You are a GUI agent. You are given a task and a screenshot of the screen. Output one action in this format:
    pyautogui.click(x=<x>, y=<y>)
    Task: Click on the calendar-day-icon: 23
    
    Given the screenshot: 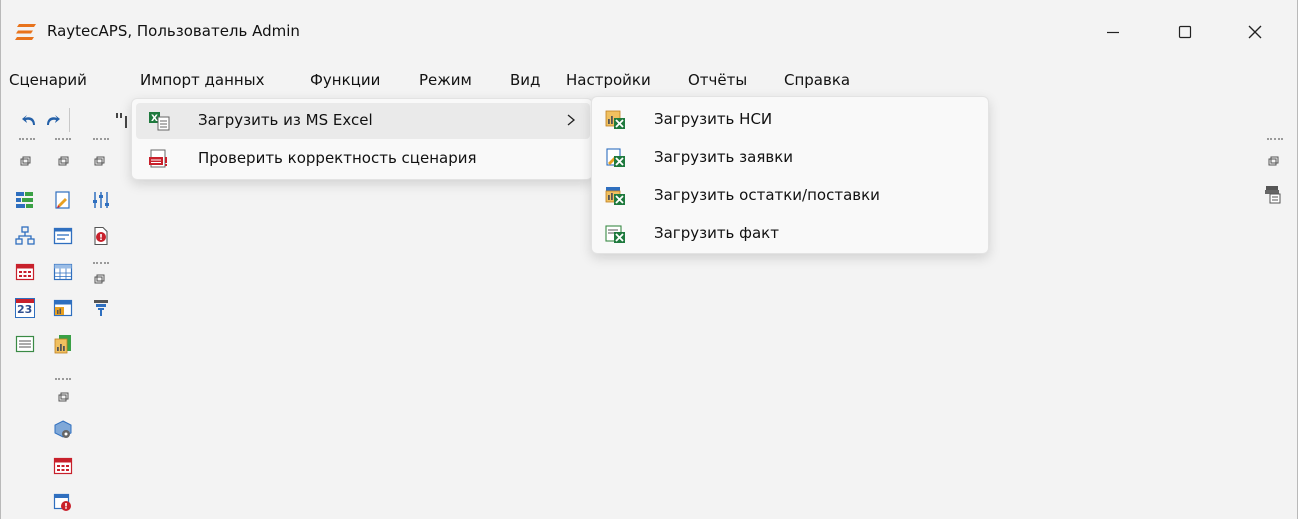 What is the action you would take?
    pyautogui.click(x=25, y=308)
    